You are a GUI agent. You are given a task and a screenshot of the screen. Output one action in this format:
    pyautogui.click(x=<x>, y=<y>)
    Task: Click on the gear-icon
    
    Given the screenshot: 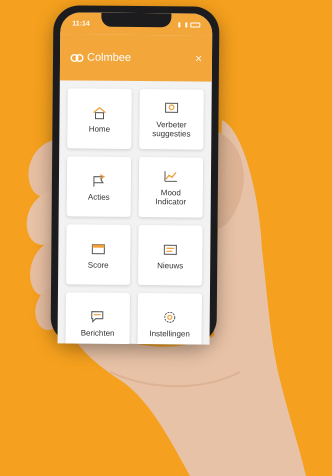 What is the action you would take?
    pyautogui.click(x=170, y=317)
    